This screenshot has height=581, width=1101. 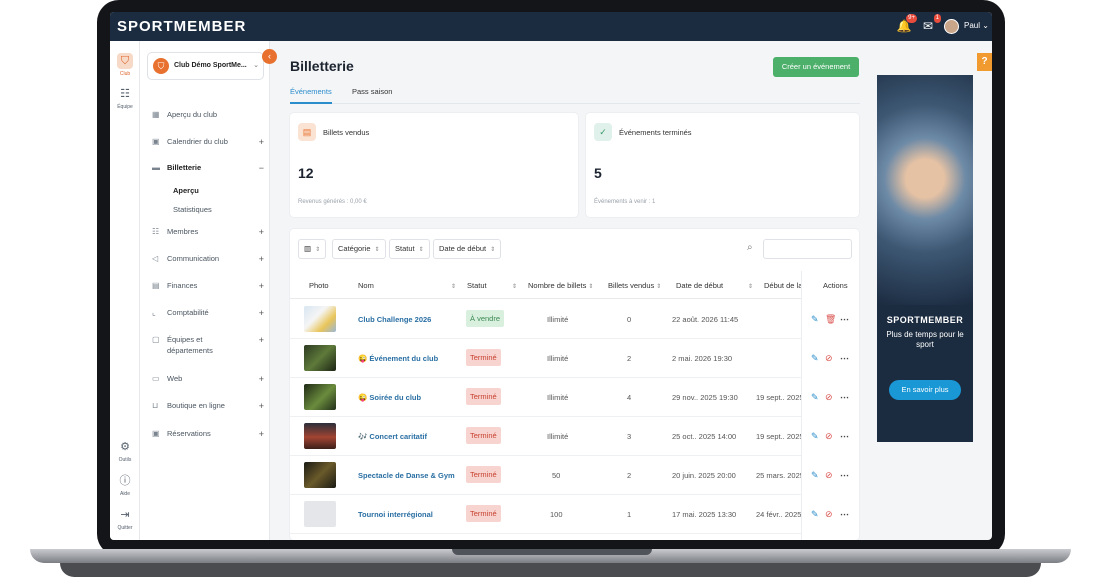 What do you see at coordinates (372, 94) in the screenshot?
I see `tab-season-pass: Pass saison` at bounding box center [372, 94].